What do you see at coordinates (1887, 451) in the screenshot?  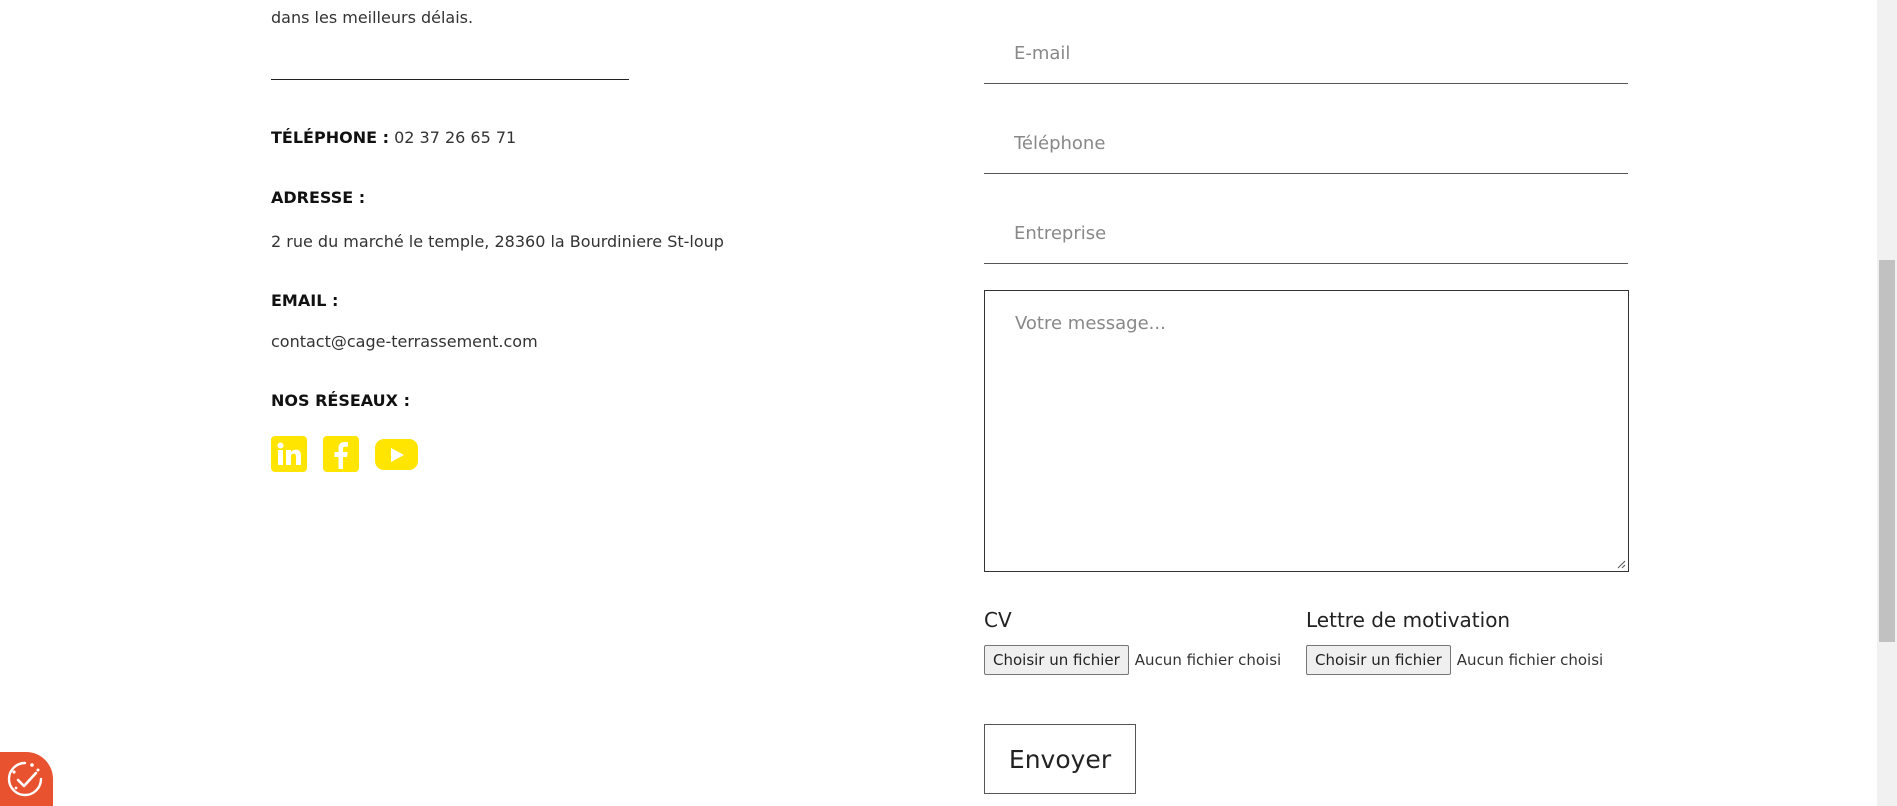 I see `scrollbar-thumb` at bounding box center [1887, 451].